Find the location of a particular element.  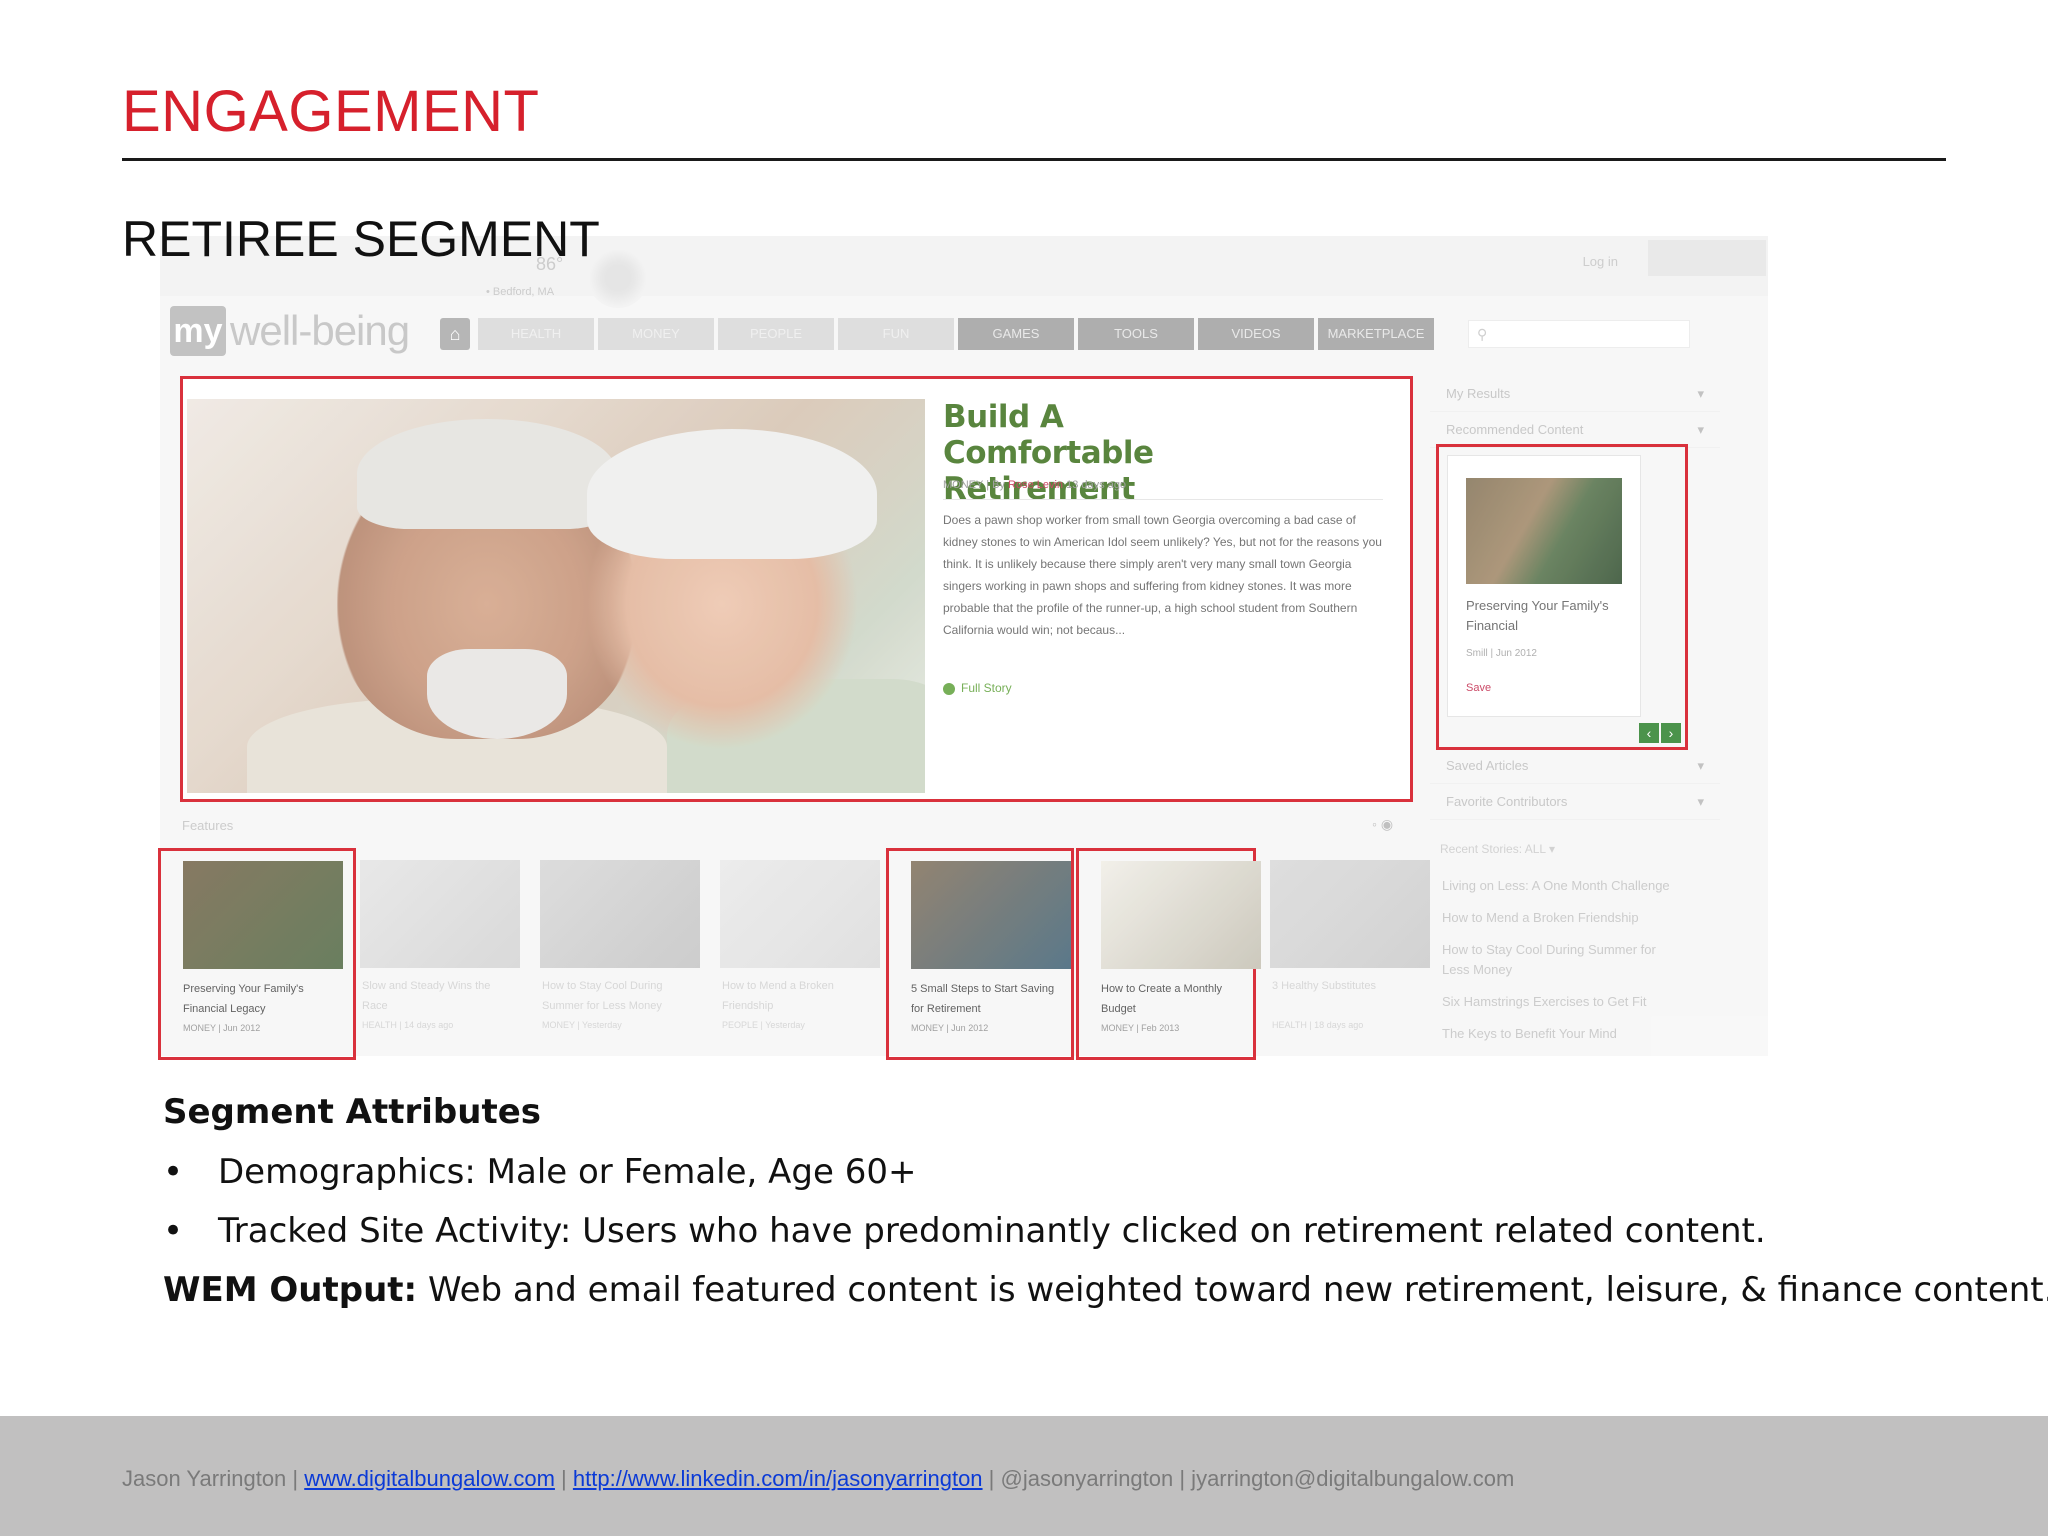

nav-item: GAMES is located at coordinates (1016, 334).